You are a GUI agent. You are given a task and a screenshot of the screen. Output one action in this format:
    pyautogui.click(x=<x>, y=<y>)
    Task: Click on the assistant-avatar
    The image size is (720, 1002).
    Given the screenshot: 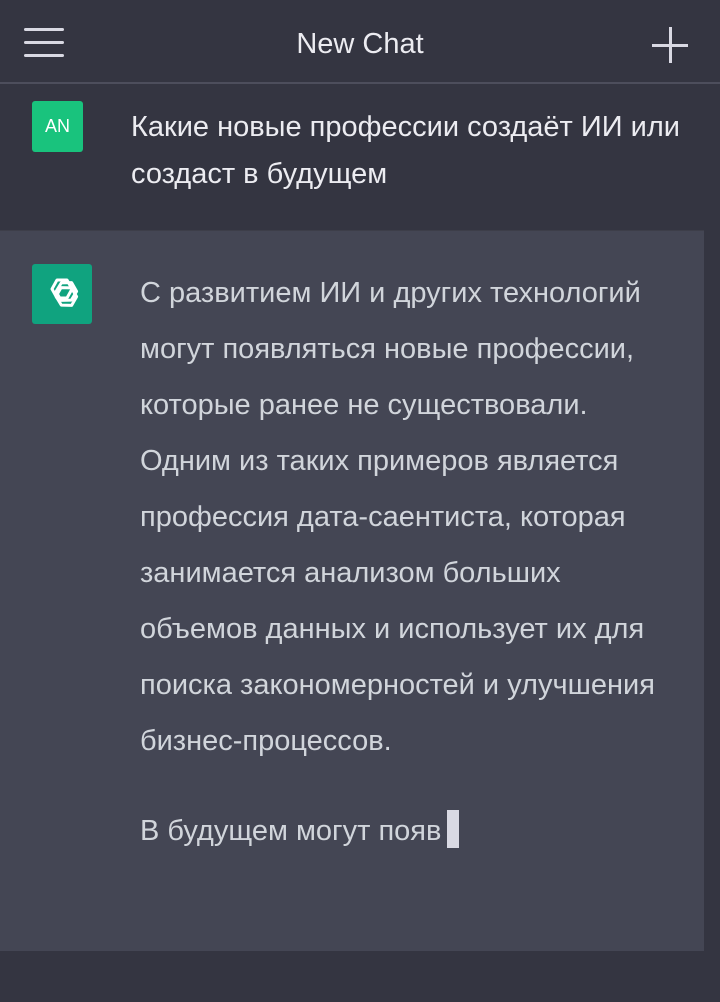 What is the action you would take?
    pyautogui.click(x=62, y=294)
    